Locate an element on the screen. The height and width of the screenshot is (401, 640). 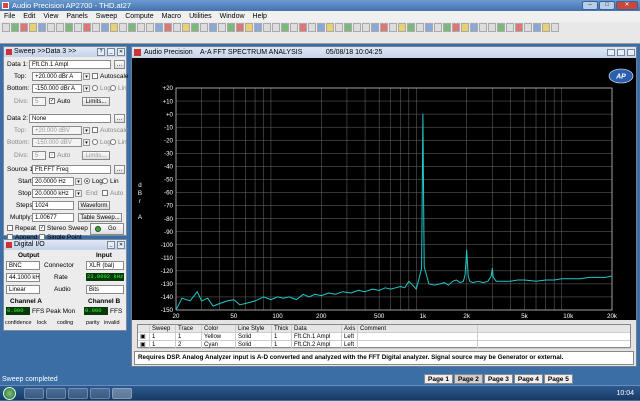
go-button: Go is located at coordinates (107, 229).